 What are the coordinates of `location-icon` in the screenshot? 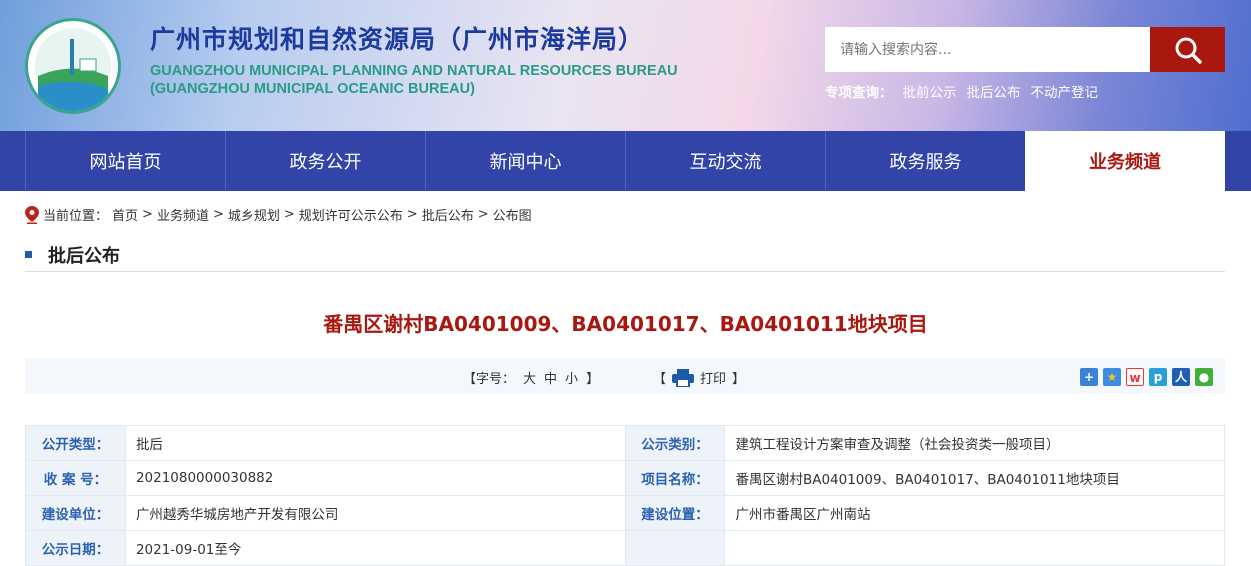 It's located at (32, 214).